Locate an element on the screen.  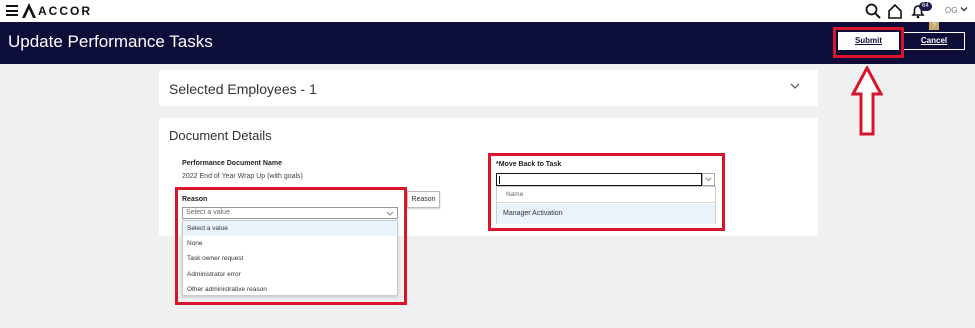
reason-highlight-box is located at coordinates (291, 246).